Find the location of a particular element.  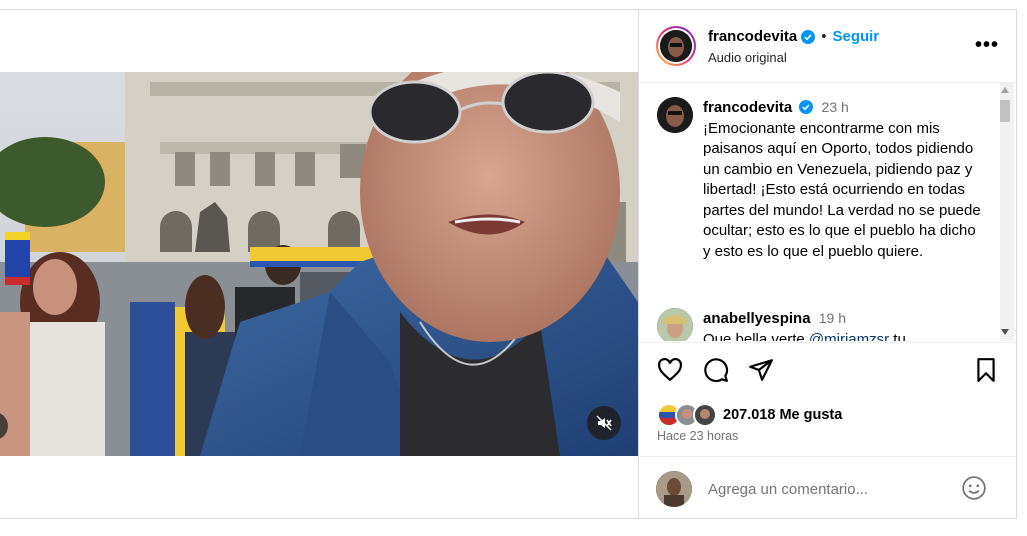

comment-username: anabellyespina is located at coordinates (757, 318).